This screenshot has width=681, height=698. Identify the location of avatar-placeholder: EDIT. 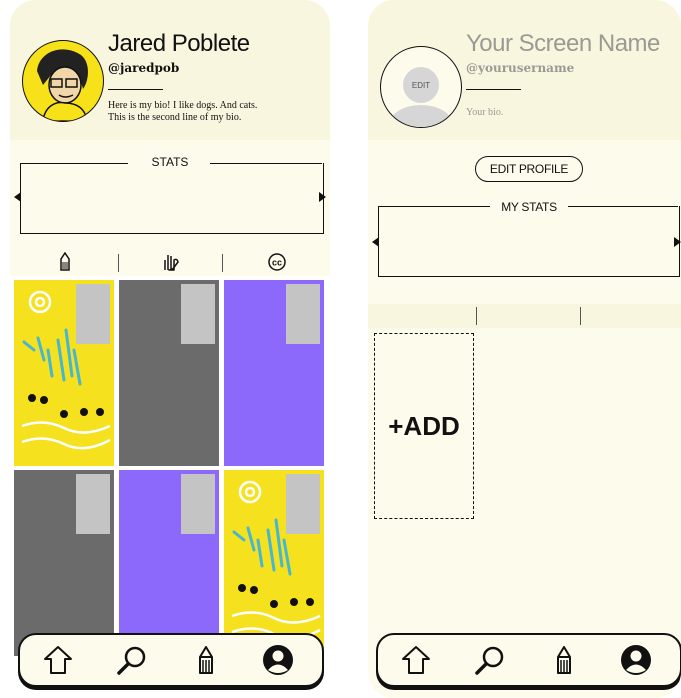
(421, 87).